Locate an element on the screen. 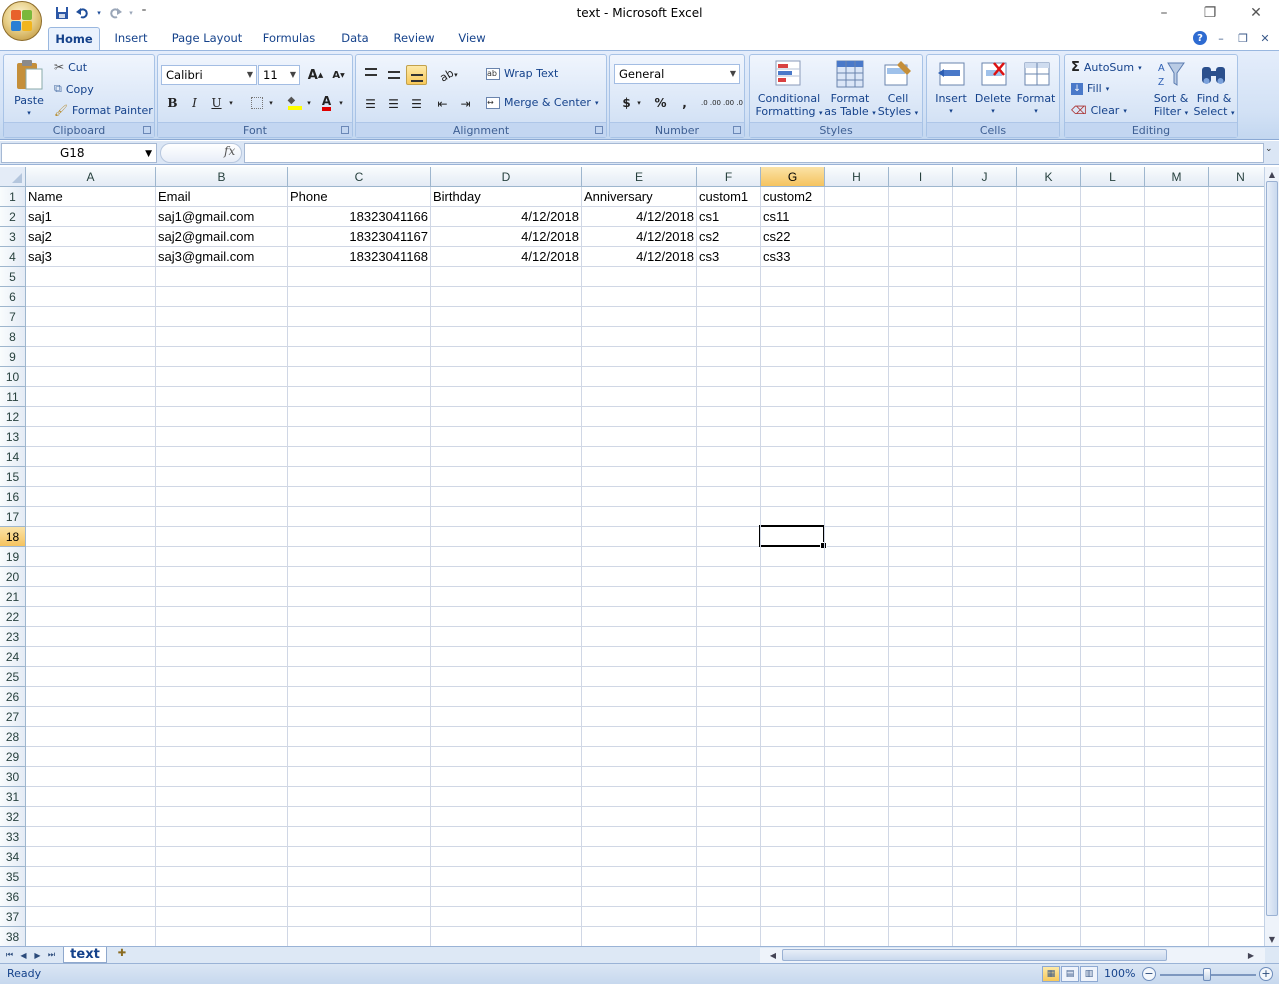  row-header-3: 3 is located at coordinates (13, 237).